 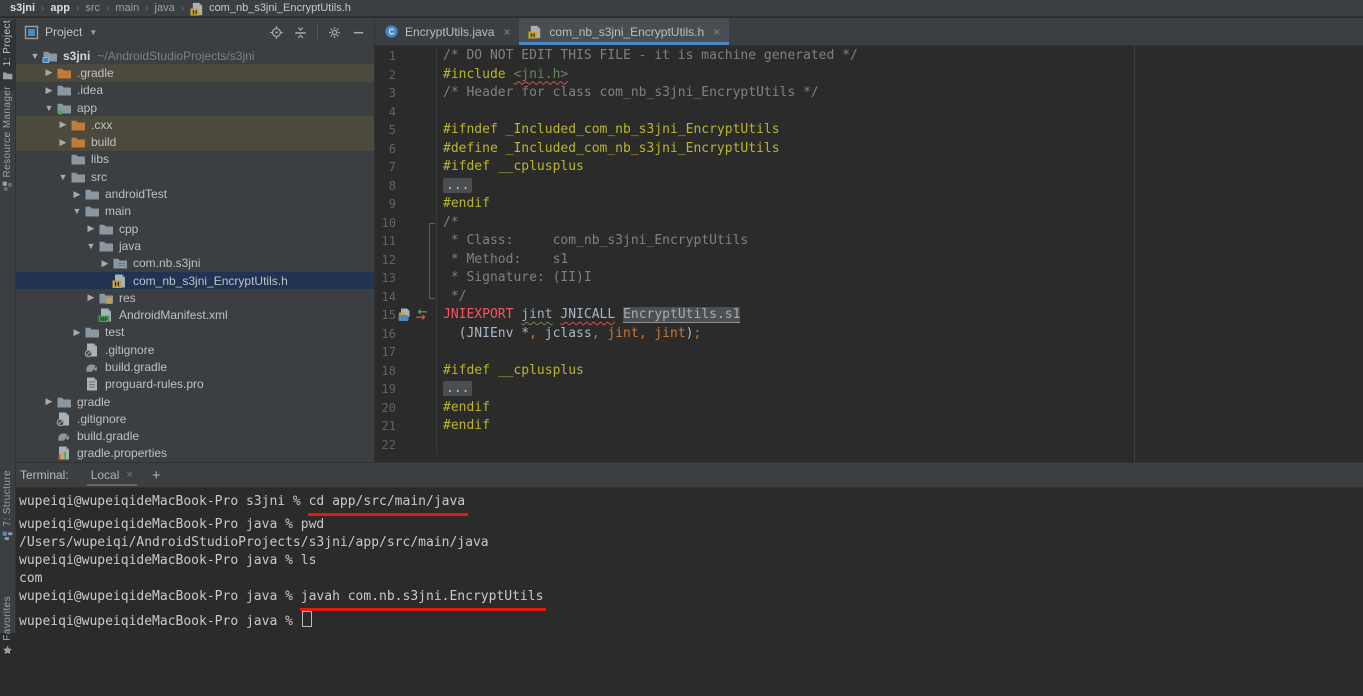 What do you see at coordinates (195, 73) in the screenshot?
I see `tree-row-.gradle: ▶ .gradle` at bounding box center [195, 73].